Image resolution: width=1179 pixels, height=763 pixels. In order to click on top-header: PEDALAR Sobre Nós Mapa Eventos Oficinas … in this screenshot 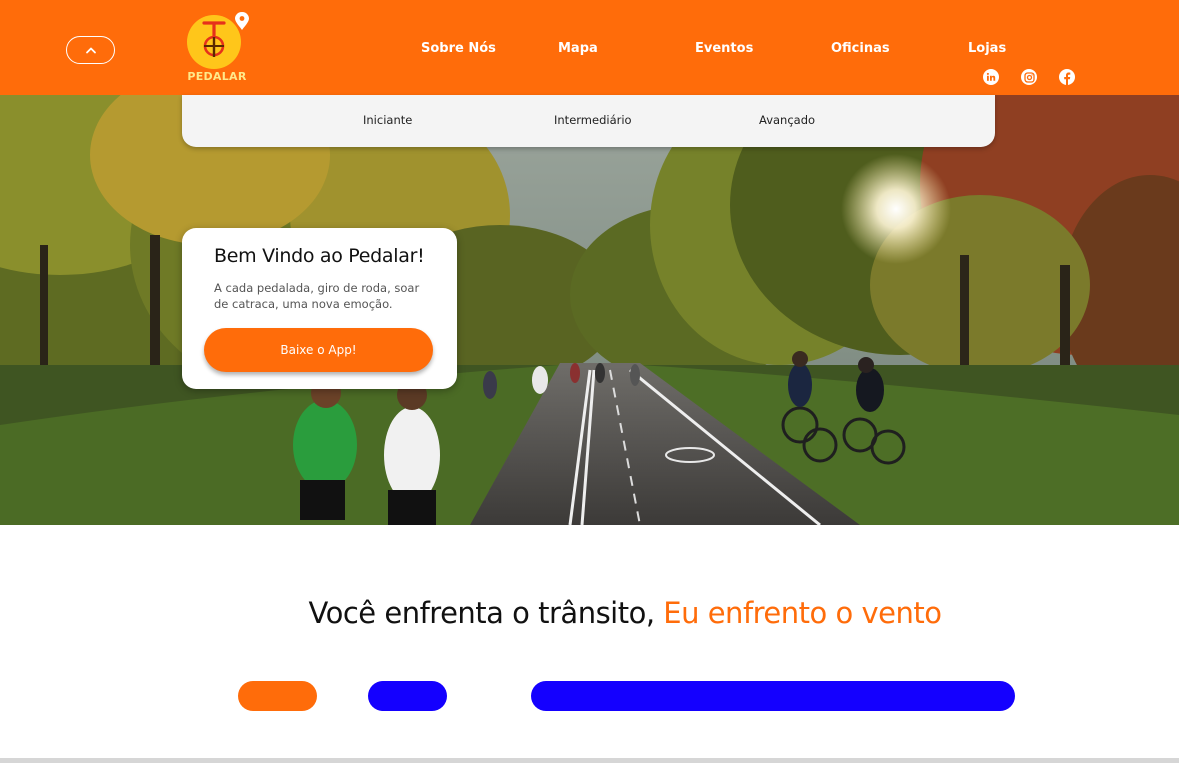, I will do `click(589, 47)`.